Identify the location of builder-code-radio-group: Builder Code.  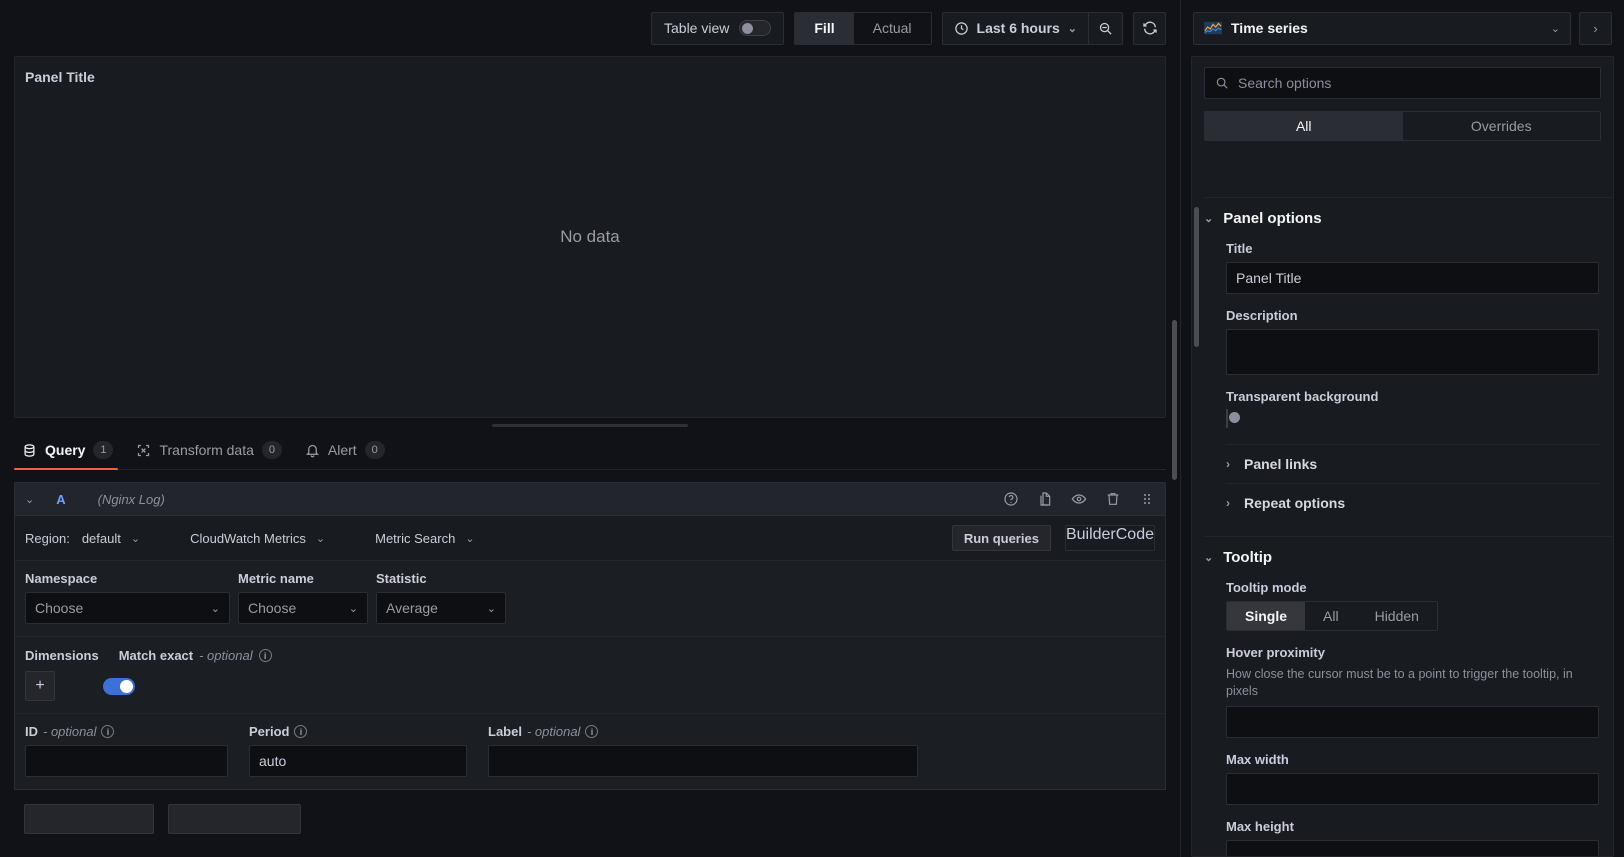
(1109, 538).